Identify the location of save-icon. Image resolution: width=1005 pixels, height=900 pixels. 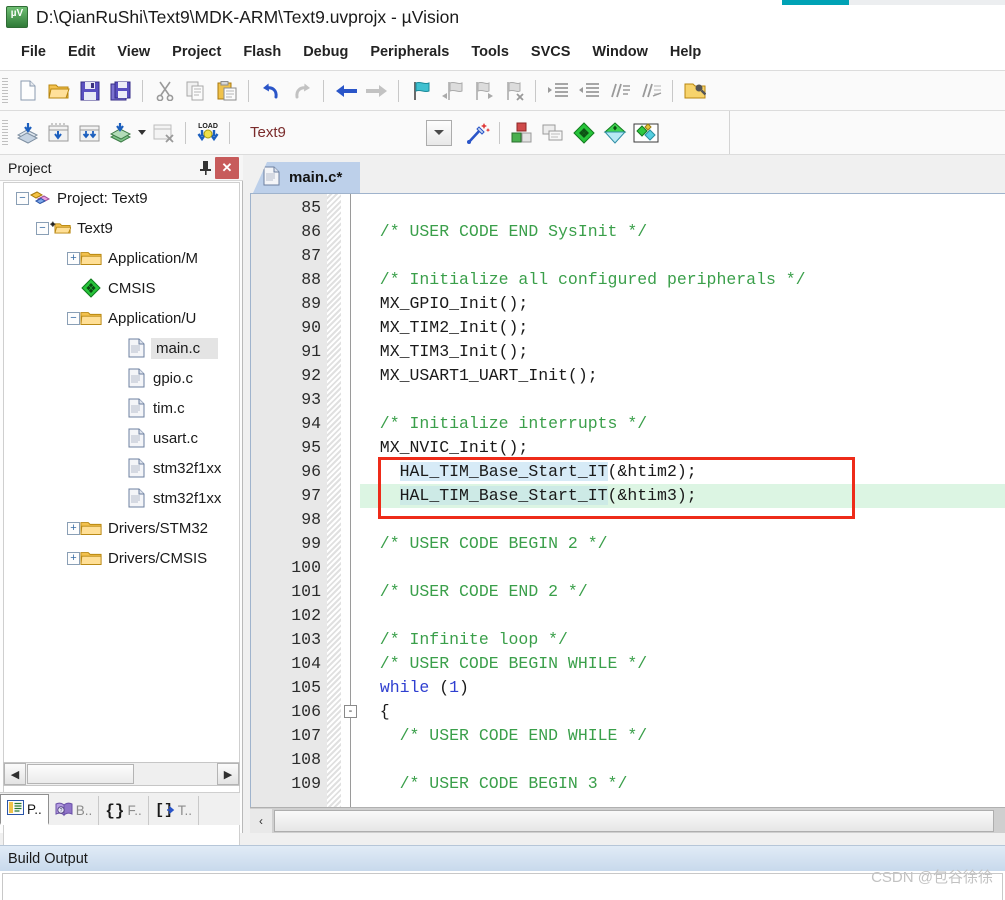
(89, 91).